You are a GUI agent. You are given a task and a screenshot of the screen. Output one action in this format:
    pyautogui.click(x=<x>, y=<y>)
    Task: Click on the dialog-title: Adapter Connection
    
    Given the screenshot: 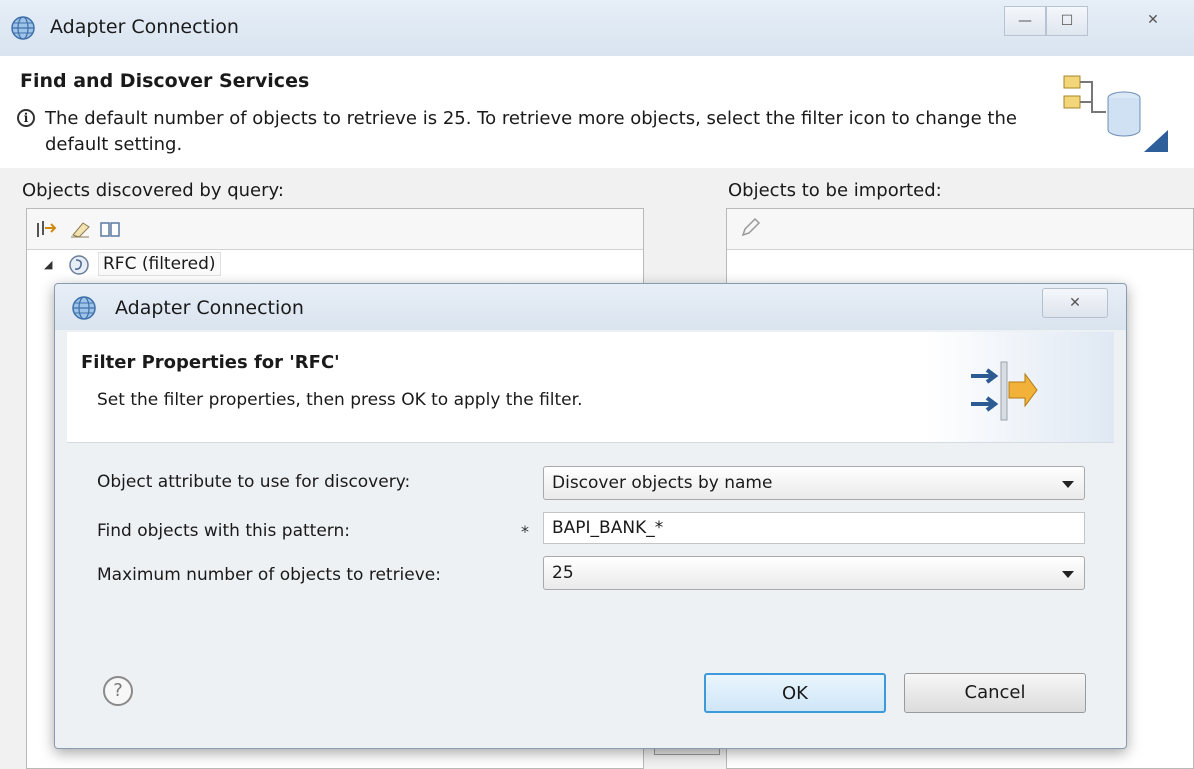 What is the action you would take?
    pyautogui.click(x=209, y=308)
    